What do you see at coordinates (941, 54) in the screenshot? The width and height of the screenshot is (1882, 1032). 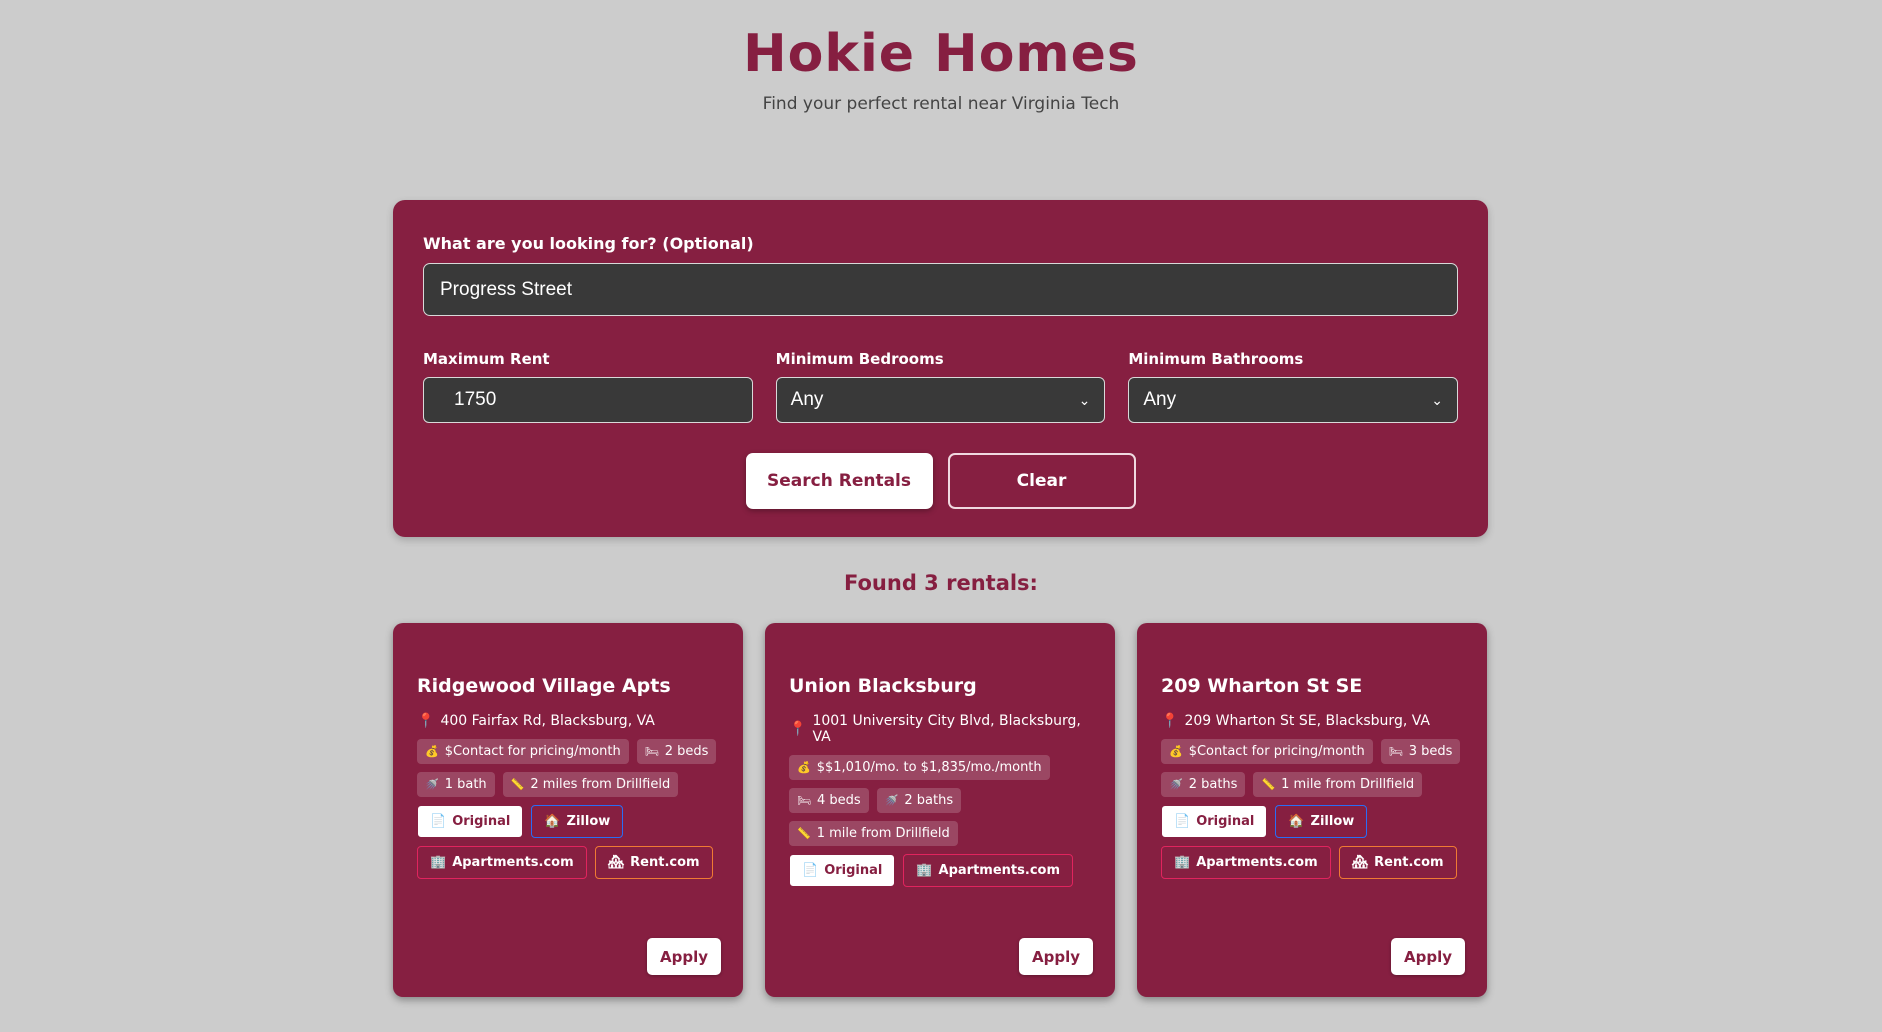 I see `site-title: Hokie Homes` at bounding box center [941, 54].